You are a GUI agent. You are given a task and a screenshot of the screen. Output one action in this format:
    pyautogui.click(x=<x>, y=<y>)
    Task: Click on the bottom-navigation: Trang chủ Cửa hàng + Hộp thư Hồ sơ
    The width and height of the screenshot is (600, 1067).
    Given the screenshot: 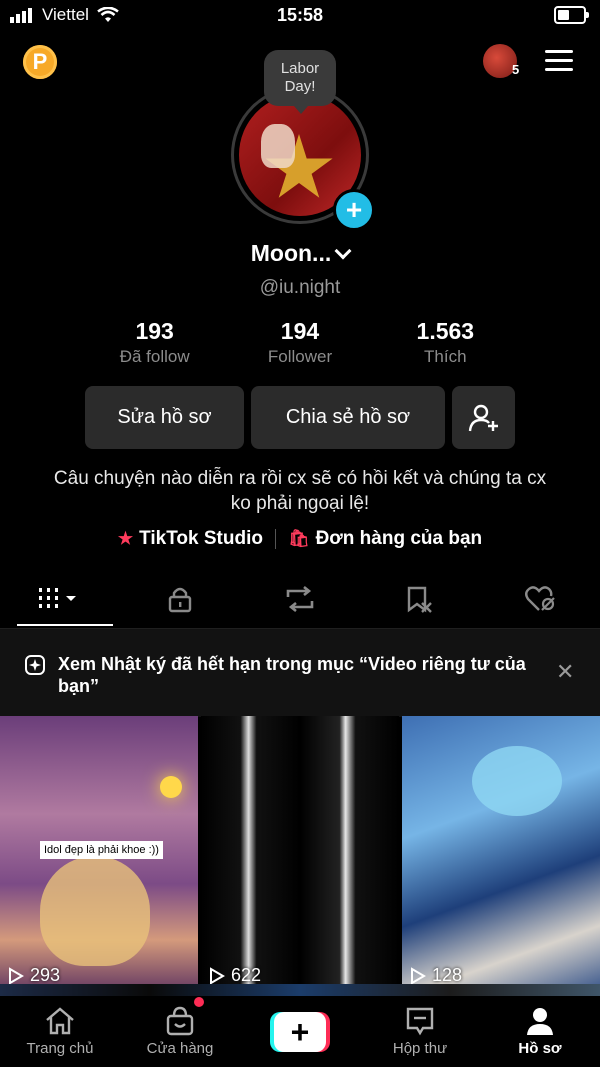 What is the action you would take?
    pyautogui.click(x=300, y=1031)
    